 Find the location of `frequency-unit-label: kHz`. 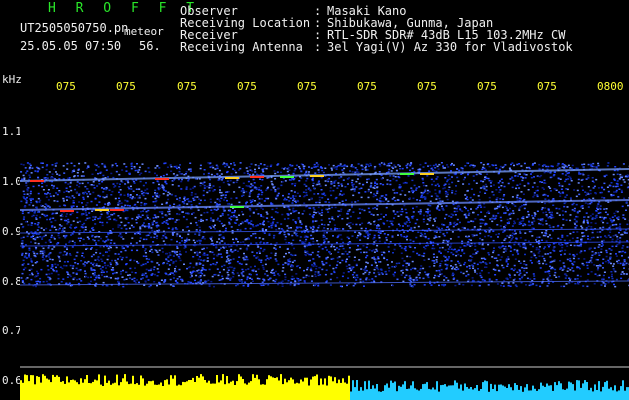

frequency-unit-label: kHz is located at coordinates (12, 79).